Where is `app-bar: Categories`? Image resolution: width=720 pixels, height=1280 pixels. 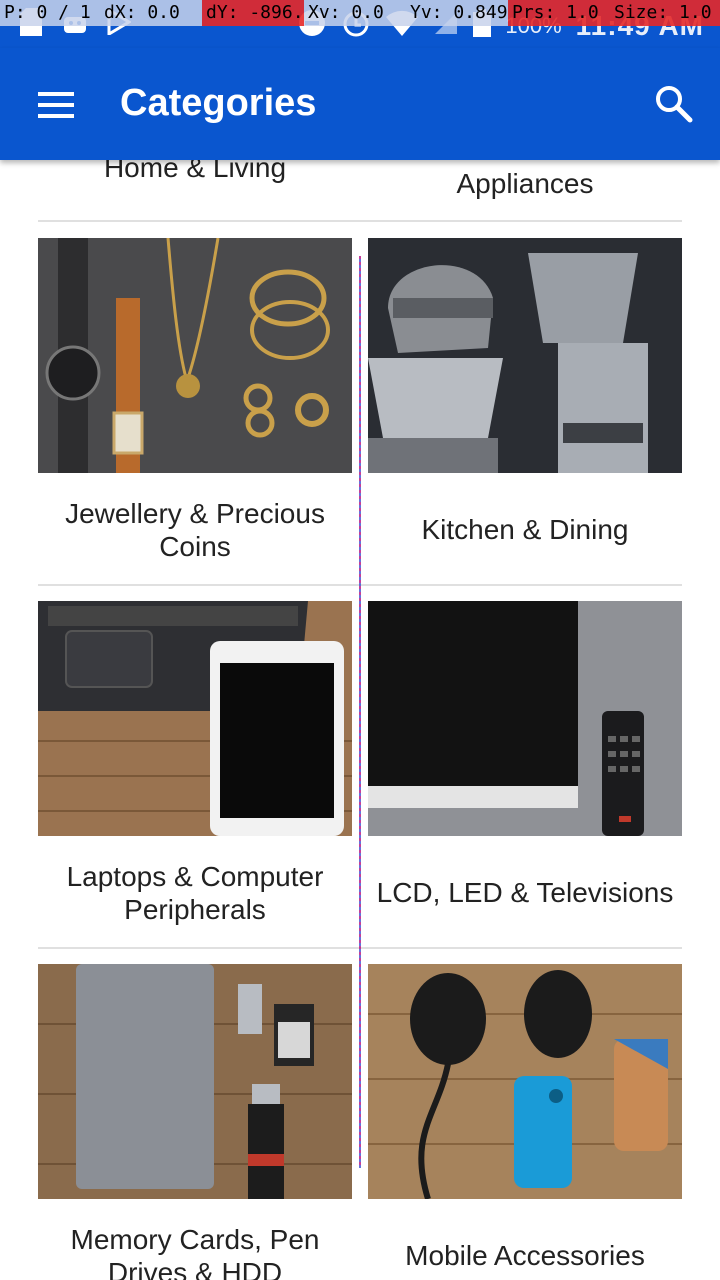 app-bar: Categories is located at coordinates (360, 104).